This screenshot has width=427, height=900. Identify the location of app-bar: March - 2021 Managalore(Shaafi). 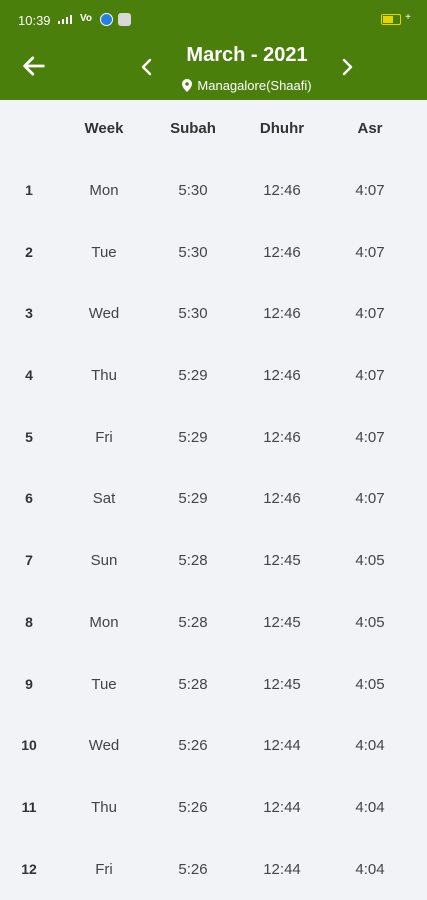
(213, 70).